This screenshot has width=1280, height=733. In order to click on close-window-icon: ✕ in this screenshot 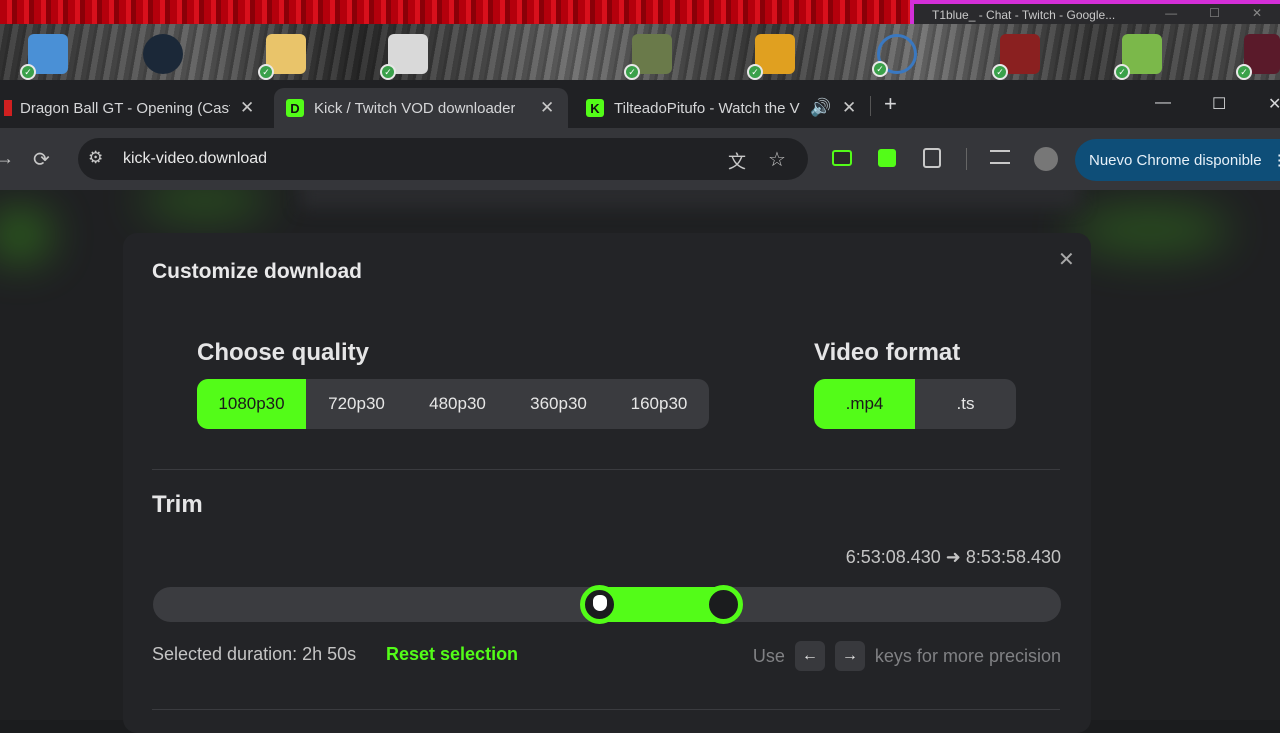, I will do `click(1274, 104)`.